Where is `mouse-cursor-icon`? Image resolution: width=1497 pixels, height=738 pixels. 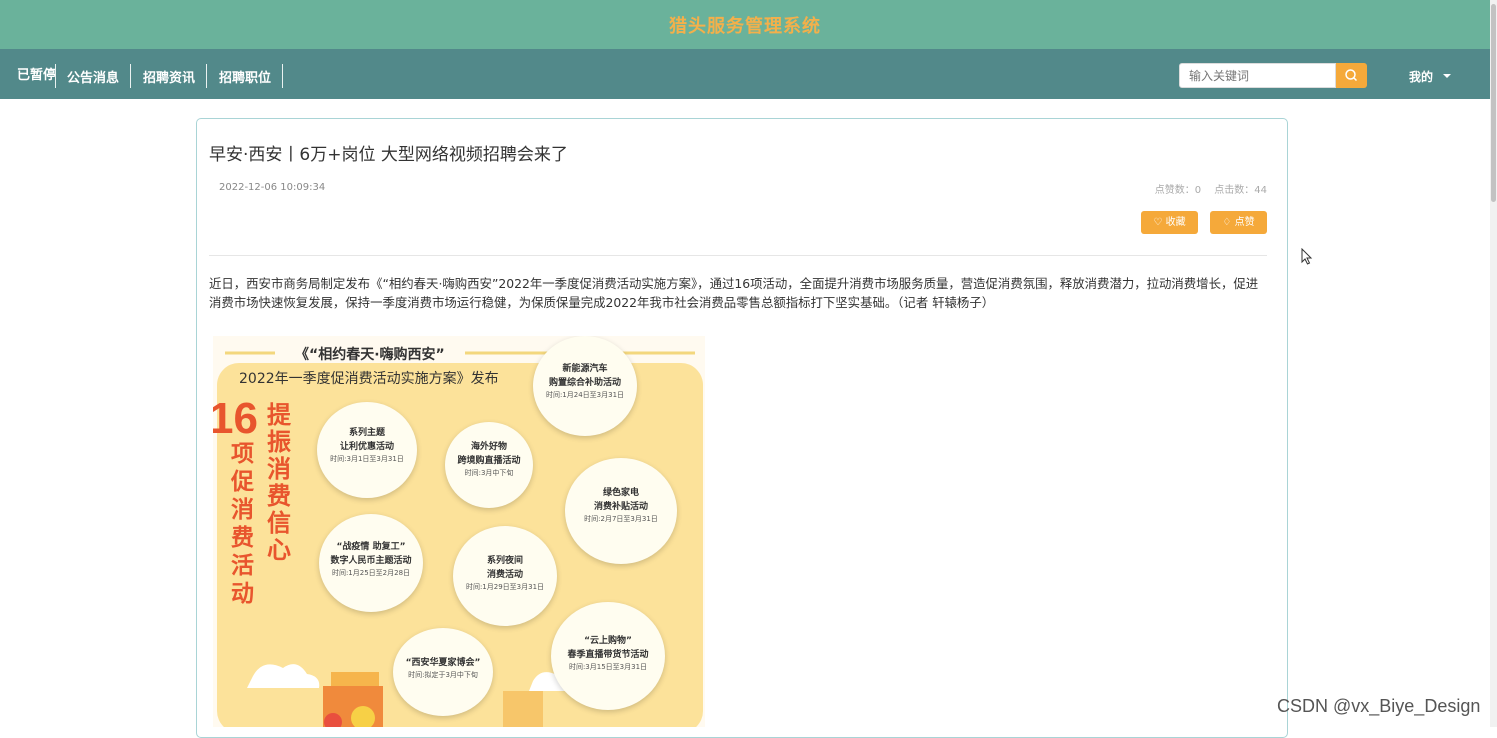
mouse-cursor-icon is located at coordinates (1307, 256).